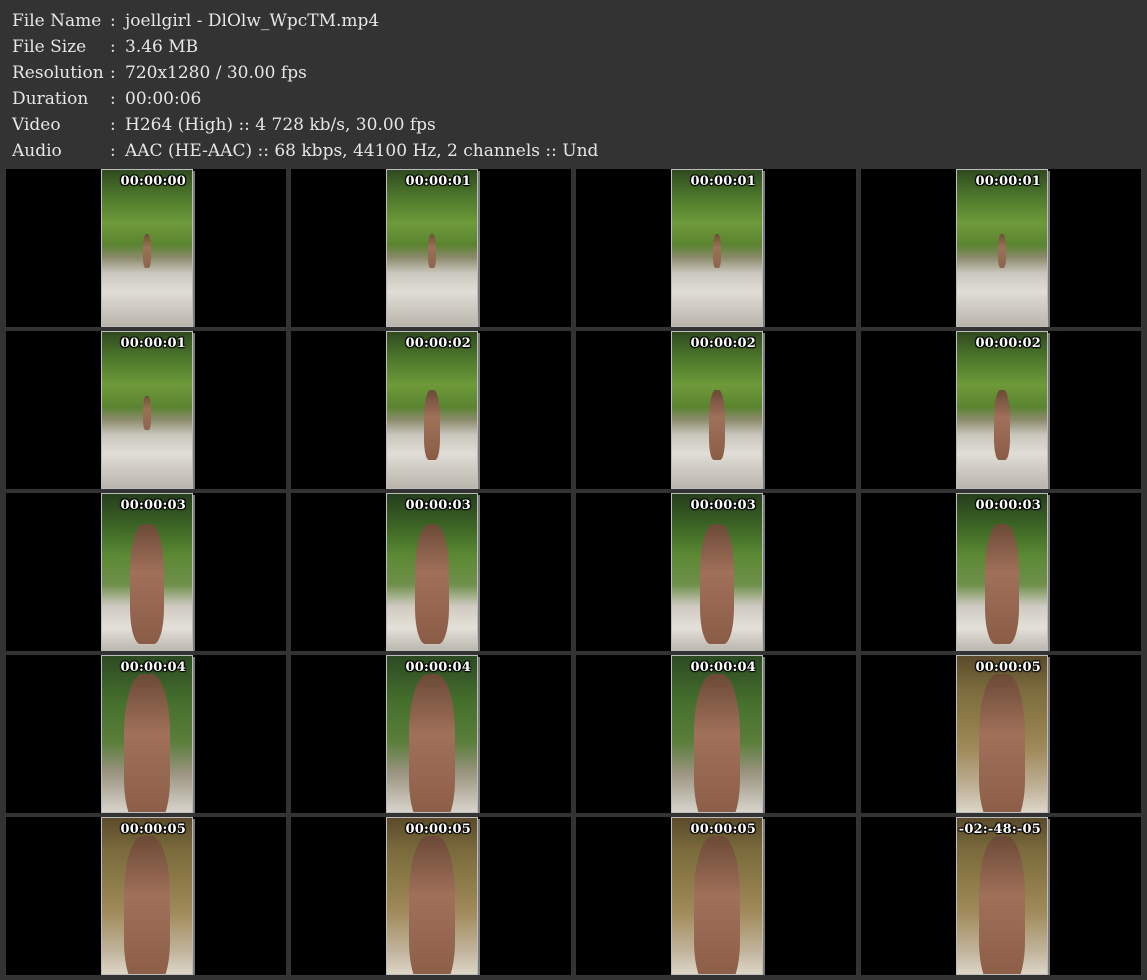  Describe the element at coordinates (305, 99) in the screenshot. I see `info-row-duration: Duration : 00:00:06` at that location.